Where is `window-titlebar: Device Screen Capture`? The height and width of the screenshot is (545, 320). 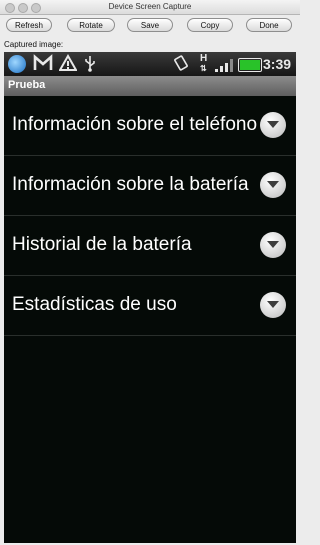
window-titlebar: Device Screen Capture is located at coordinates (150, 7).